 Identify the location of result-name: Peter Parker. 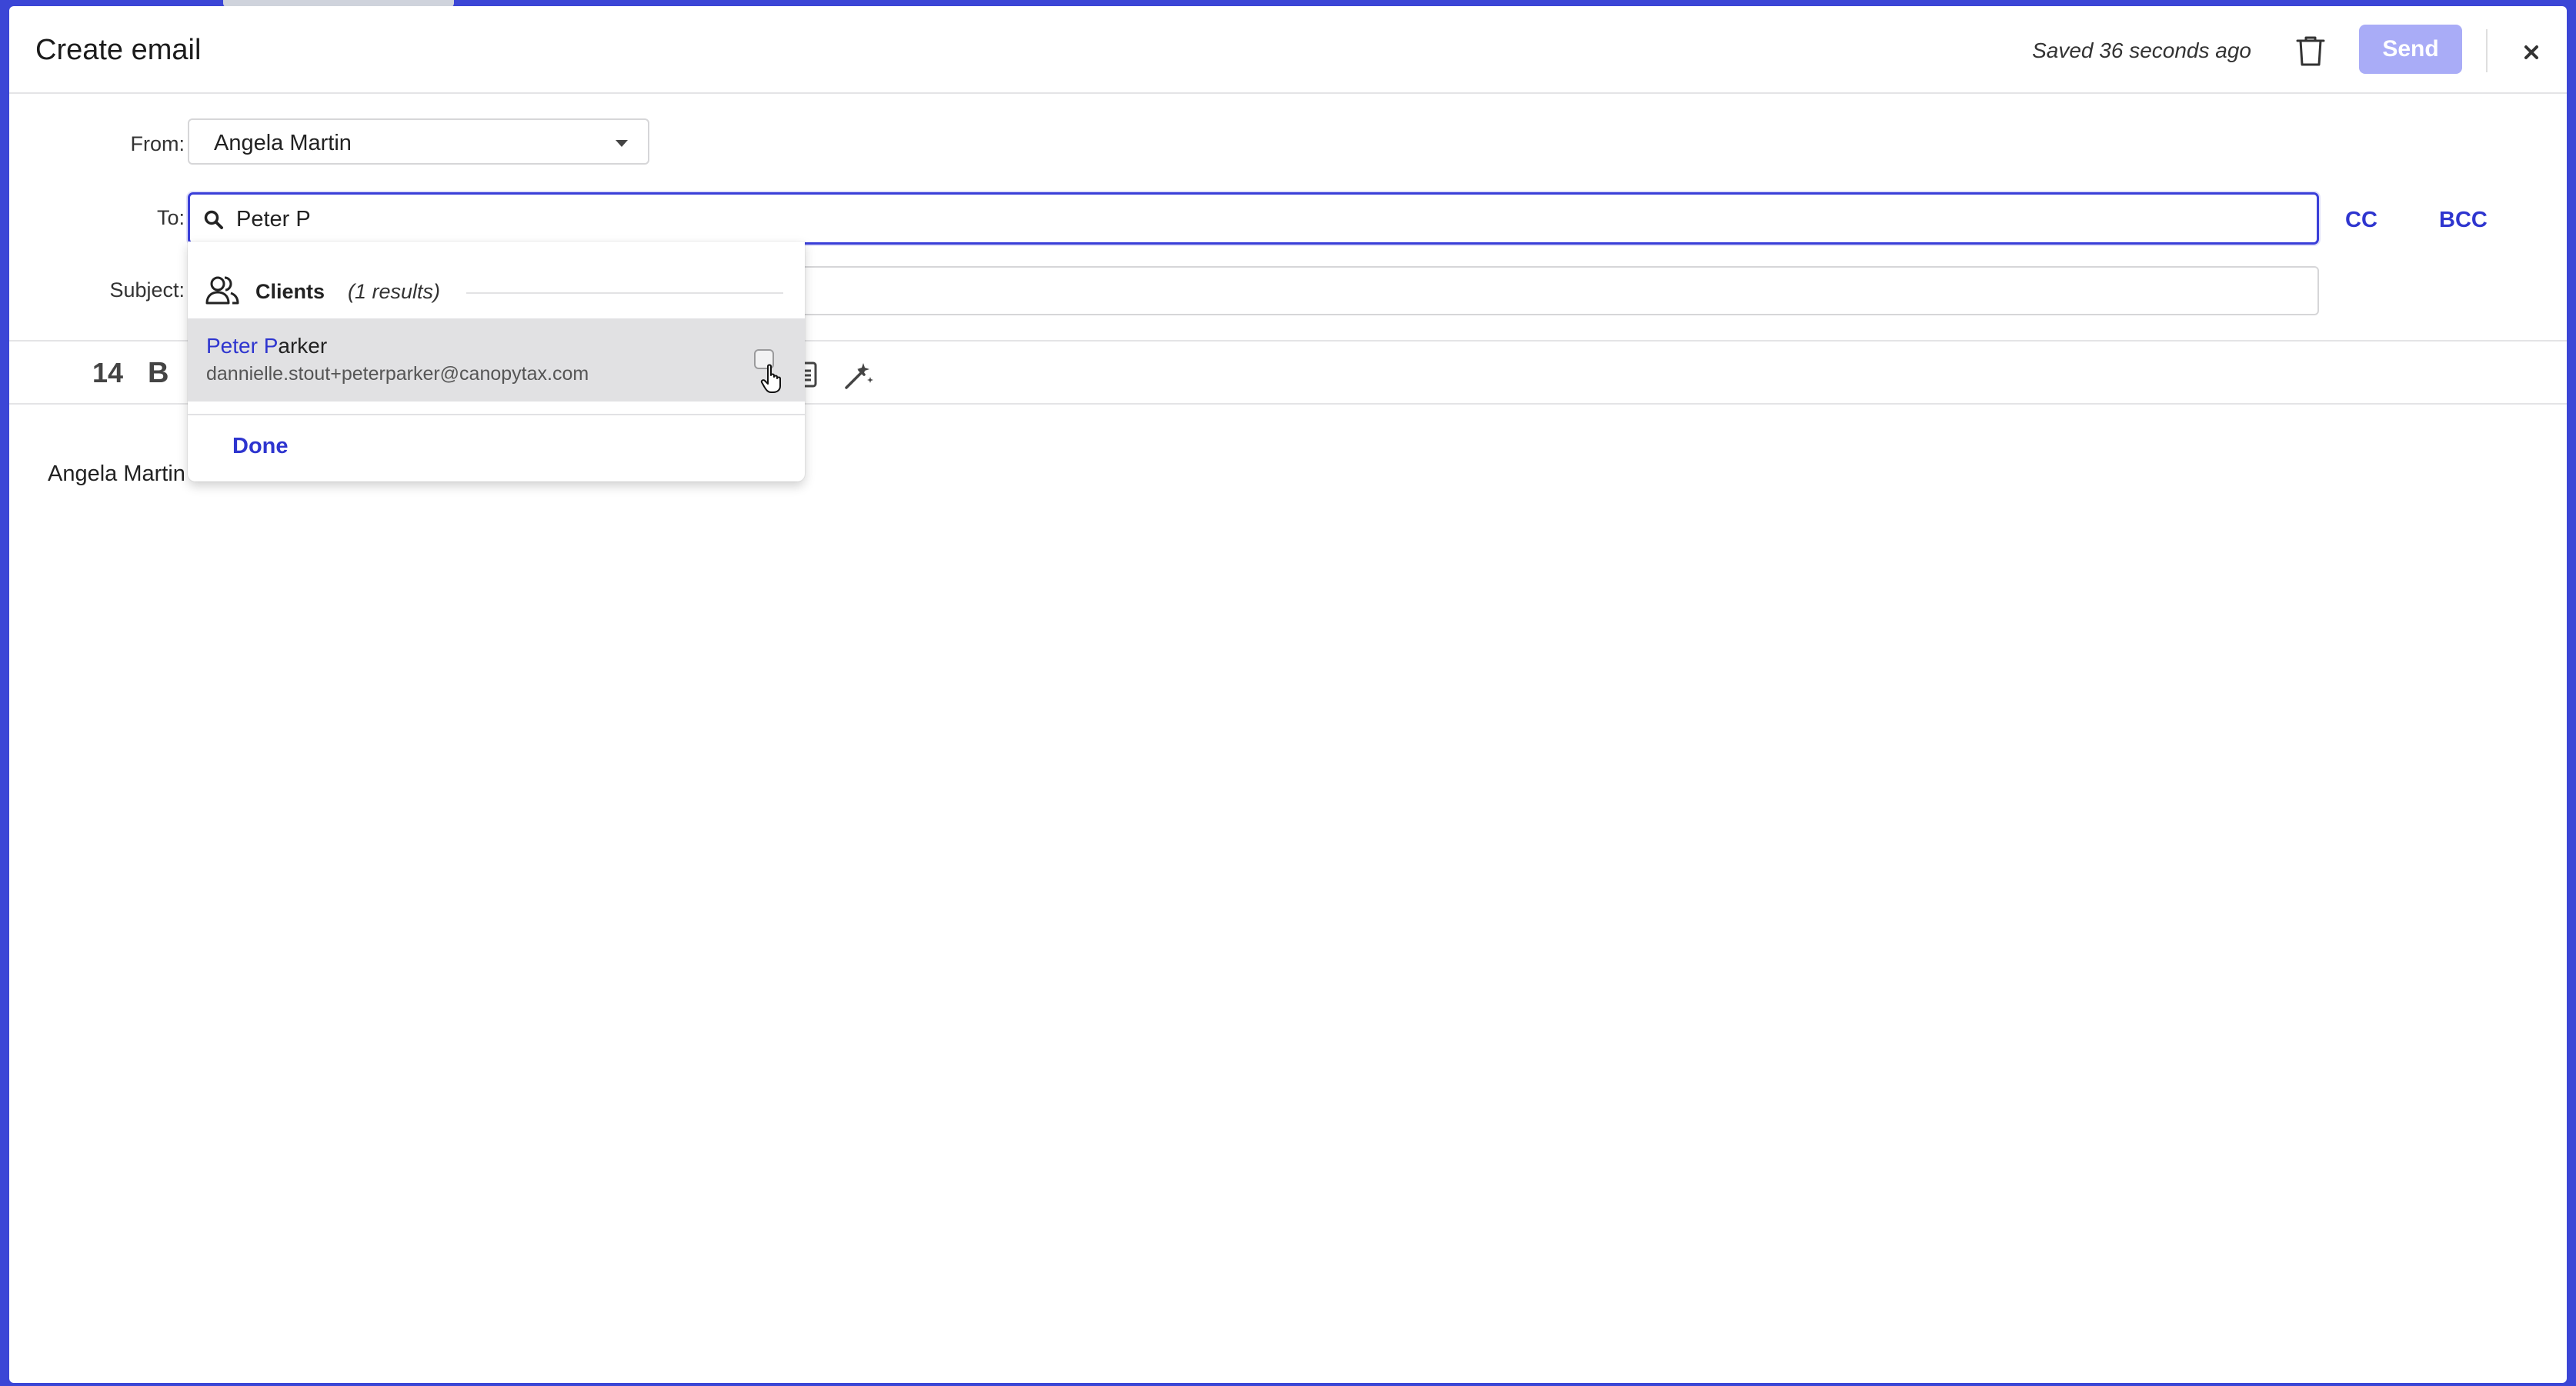
(267, 346).